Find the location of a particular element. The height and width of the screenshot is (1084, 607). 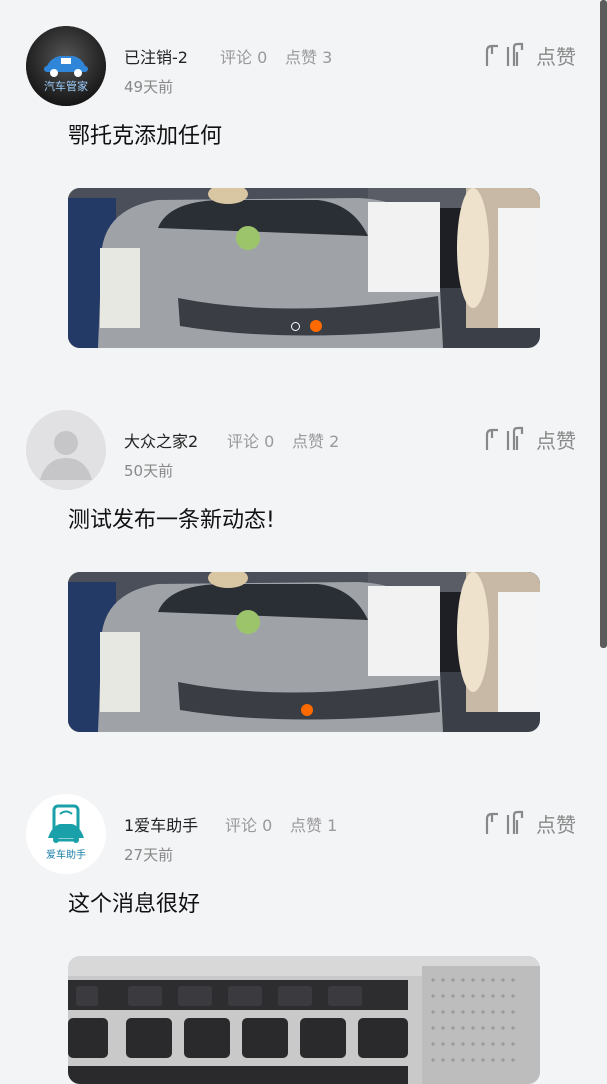

avatar-text: 汽车管家 is located at coordinates (66, 86).